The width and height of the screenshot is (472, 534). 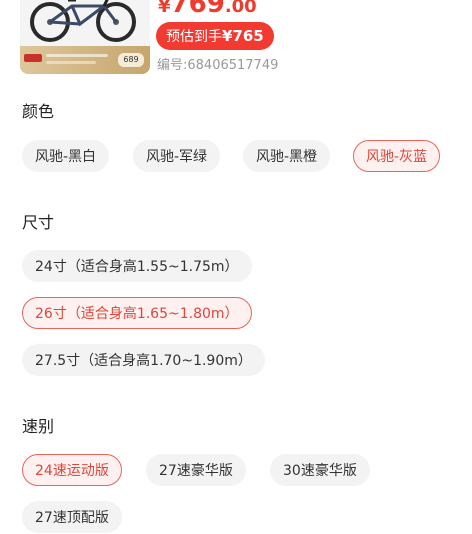 I want to click on brand-stamp, so click(x=33, y=58).